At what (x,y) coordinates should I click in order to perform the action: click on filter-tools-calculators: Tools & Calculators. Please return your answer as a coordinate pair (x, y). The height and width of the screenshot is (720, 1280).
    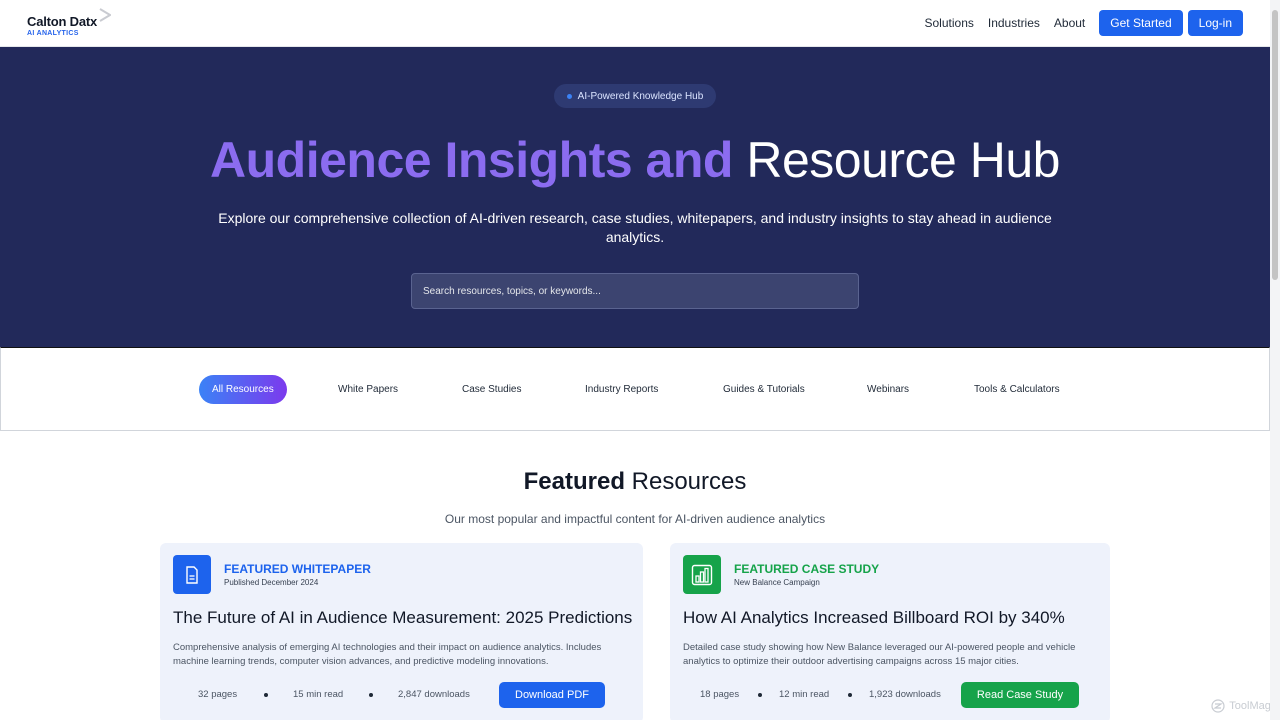
    Looking at the image, I should click on (1017, 389).